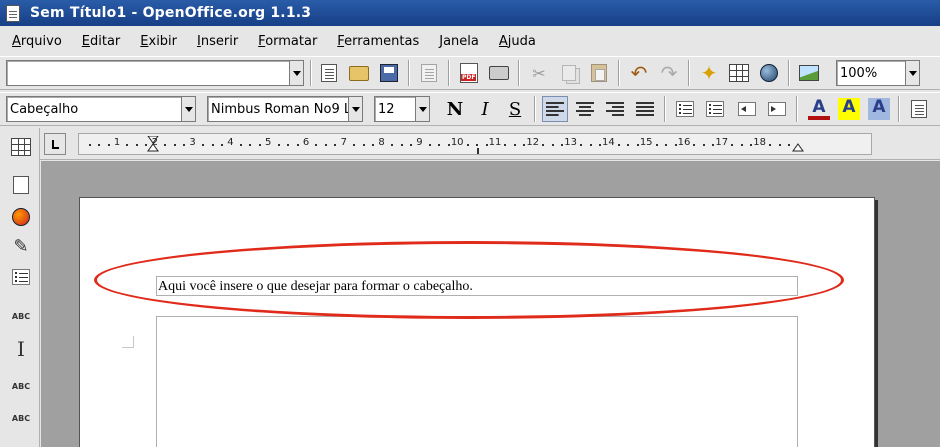  What do you see at coordinates (533, 142) in the screenshot?
I see `ruler-number: 12` at bounding box center [533, 142].